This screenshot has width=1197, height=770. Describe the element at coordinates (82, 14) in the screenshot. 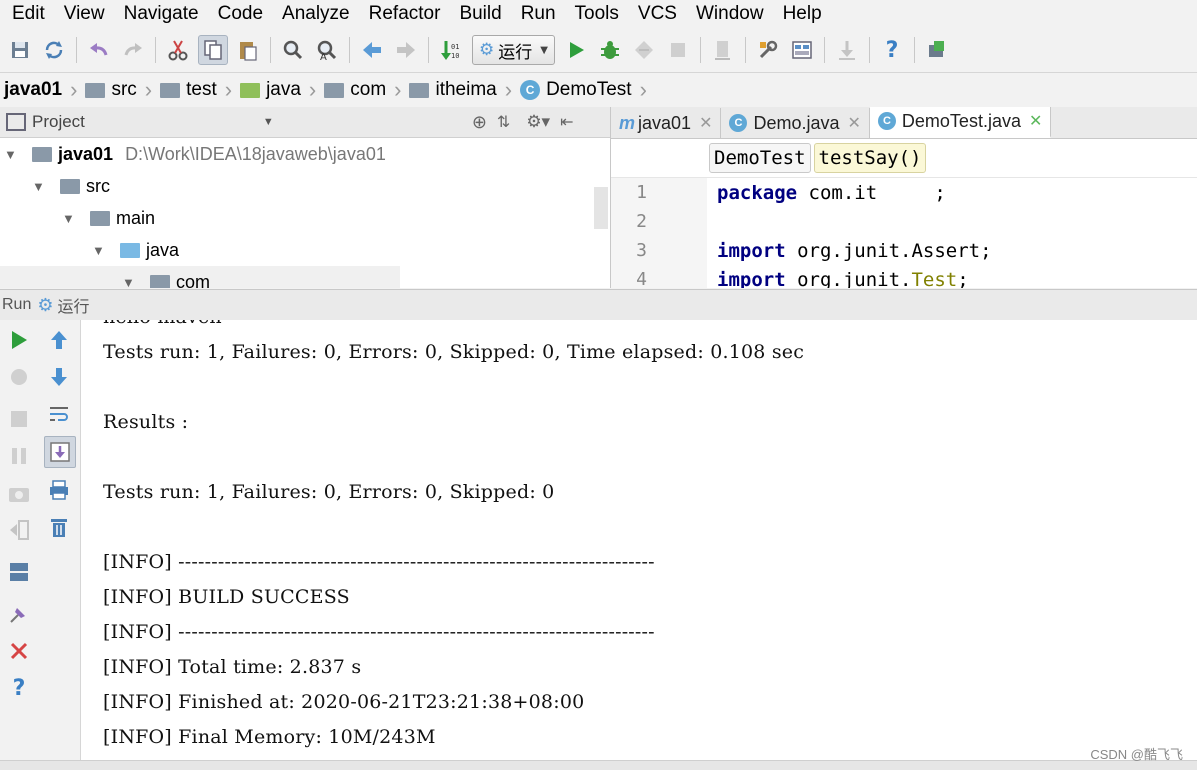

I see `menu-view: View` at that location.